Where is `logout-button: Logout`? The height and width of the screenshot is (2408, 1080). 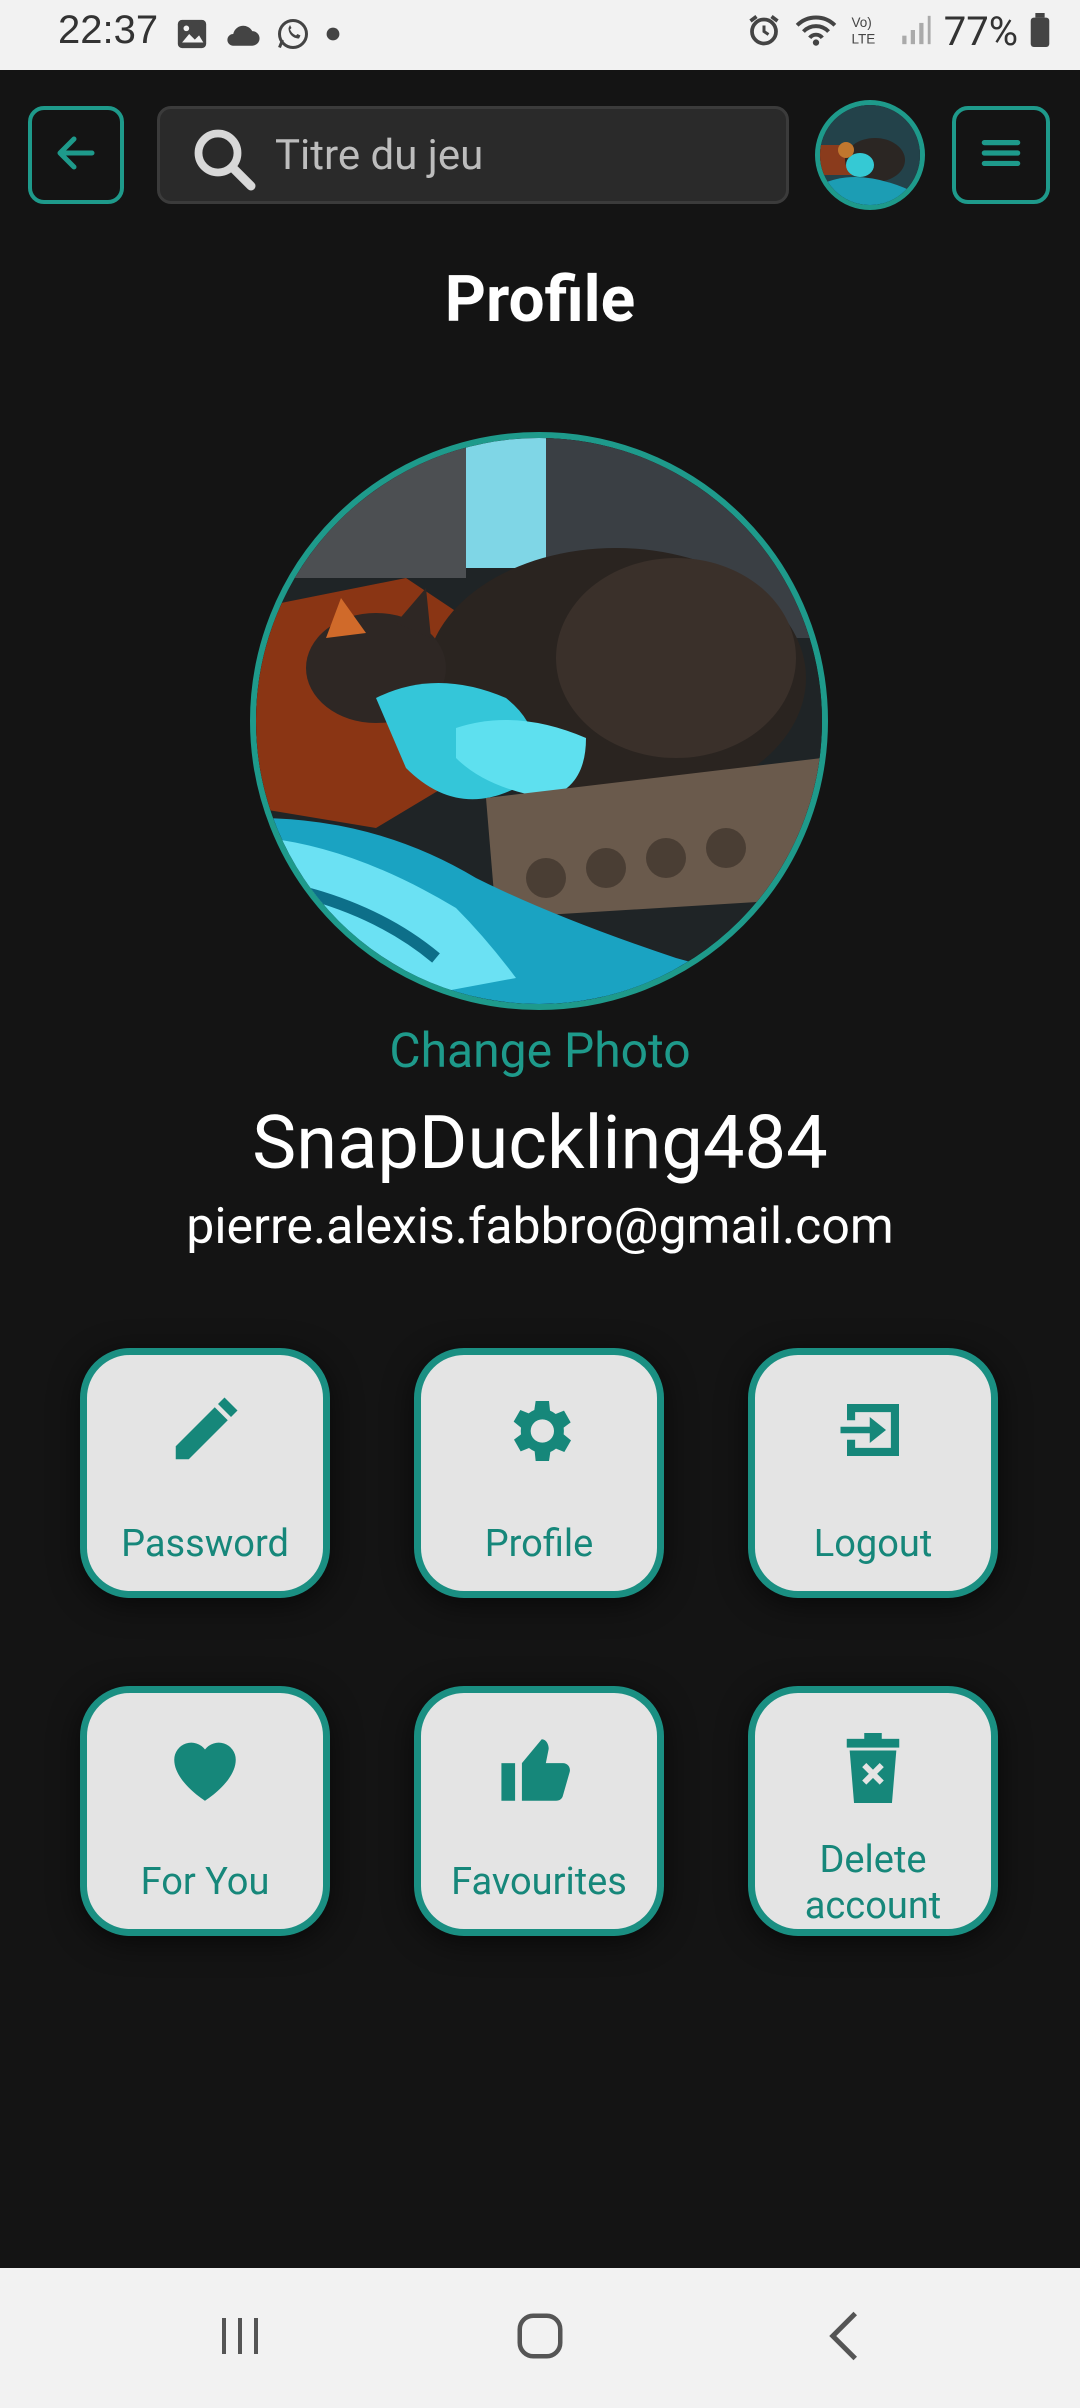
logout-button: Logout is located at coordinates (873, 1473).